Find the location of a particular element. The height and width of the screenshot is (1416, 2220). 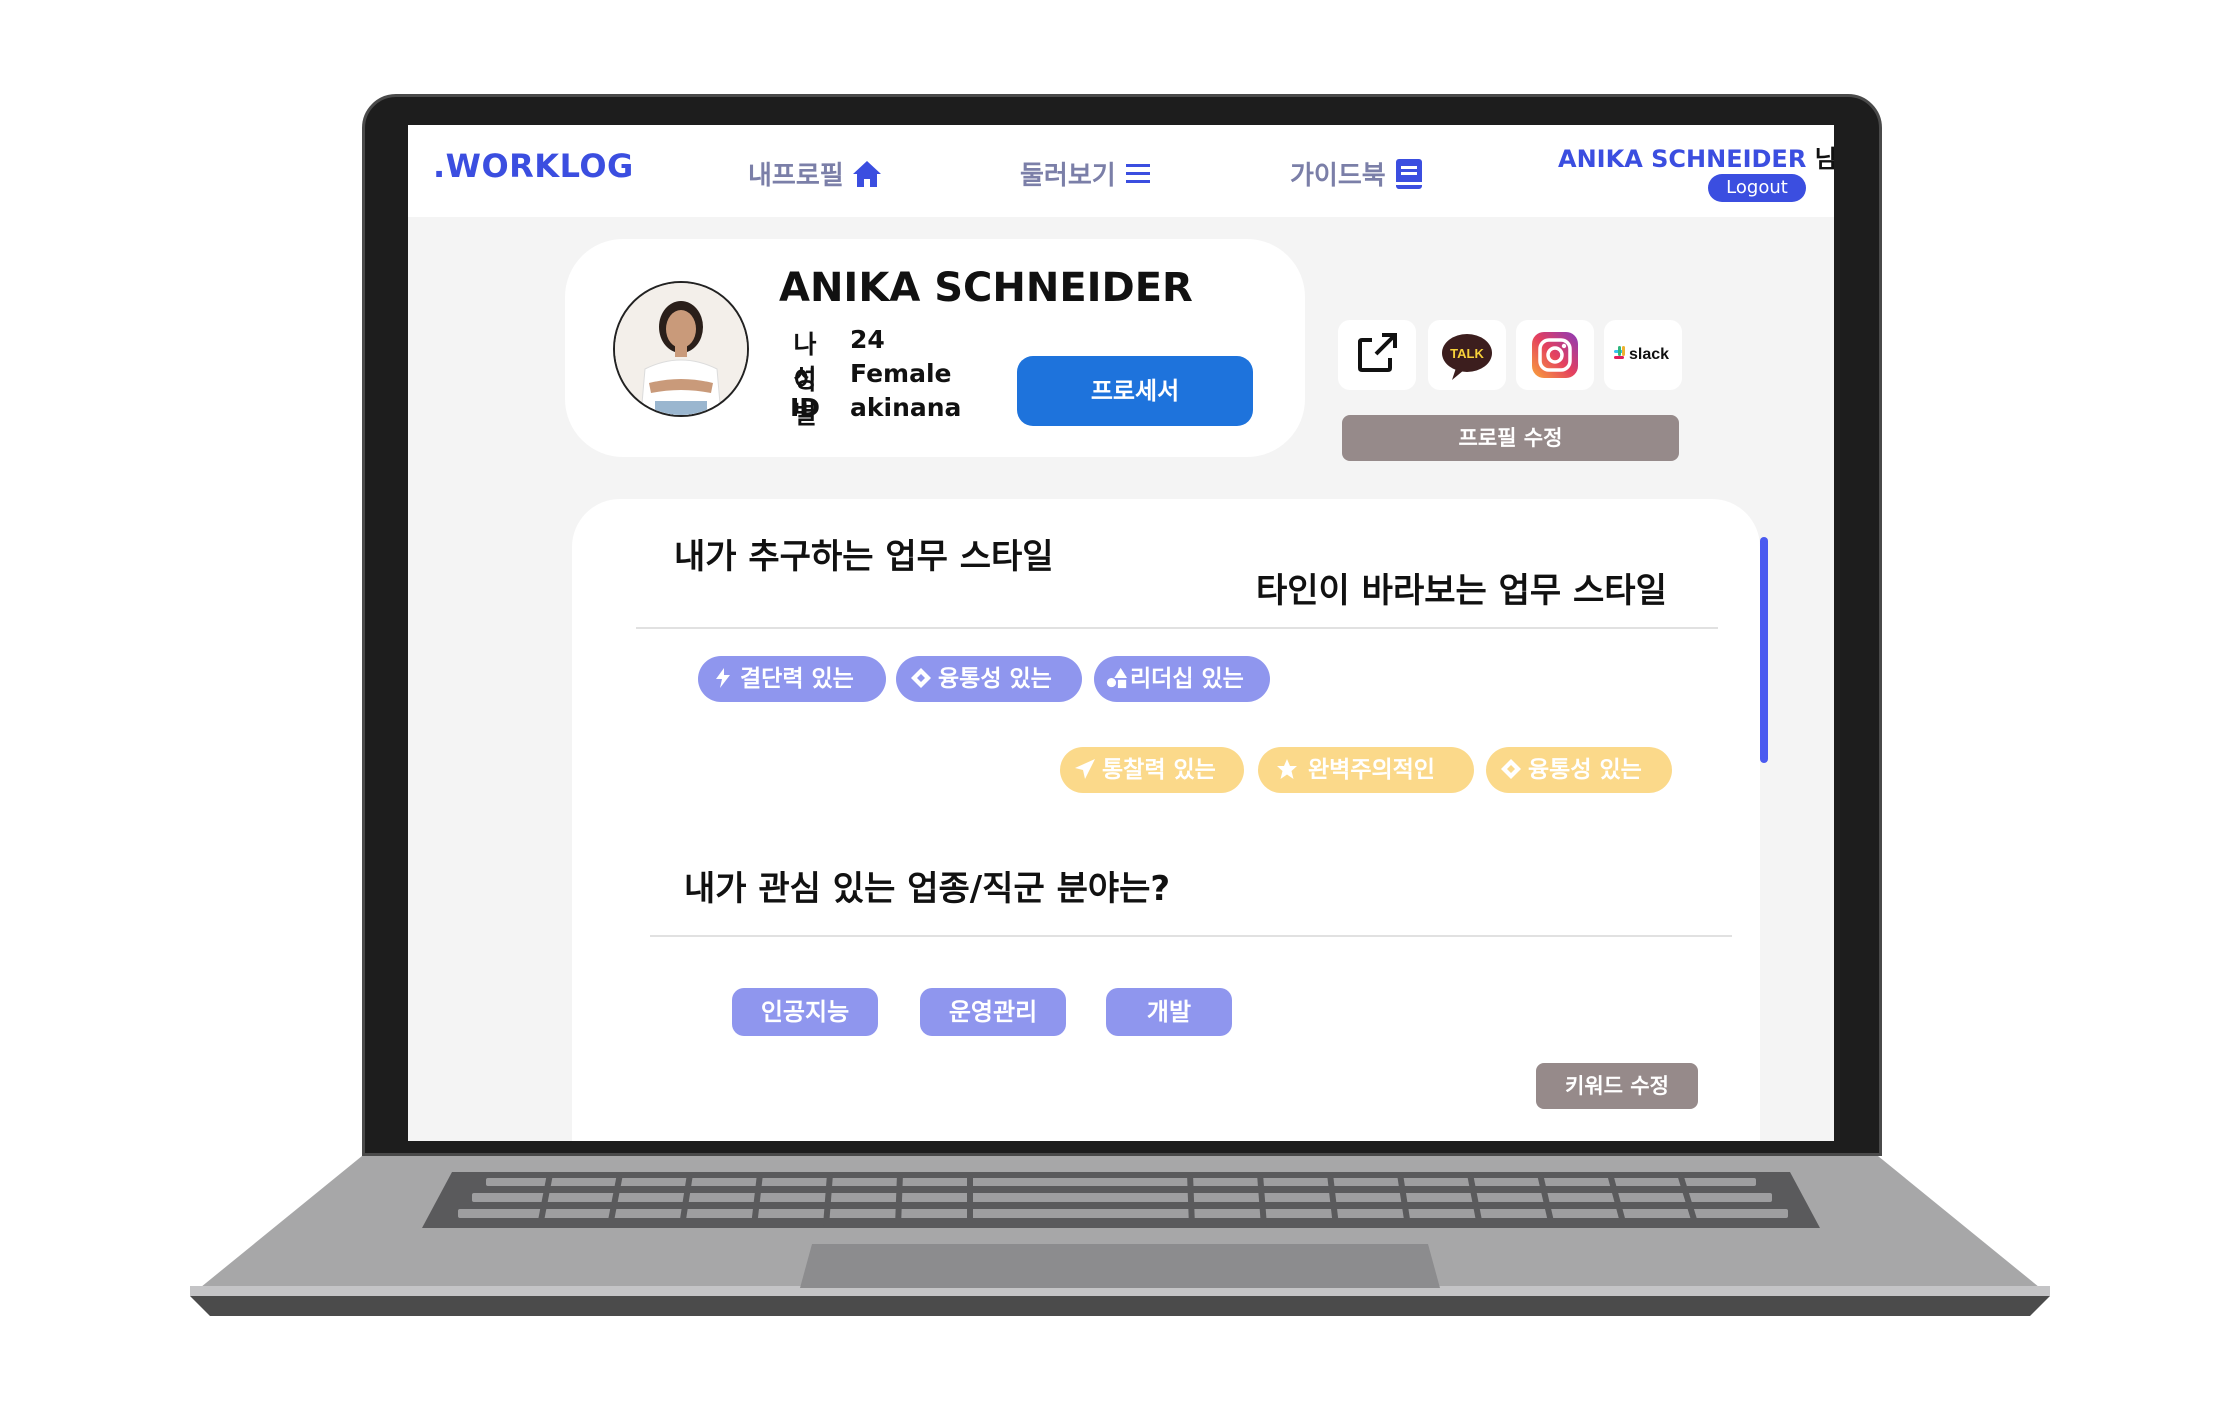

instagram-icon is located at coordinates (1555, 355).